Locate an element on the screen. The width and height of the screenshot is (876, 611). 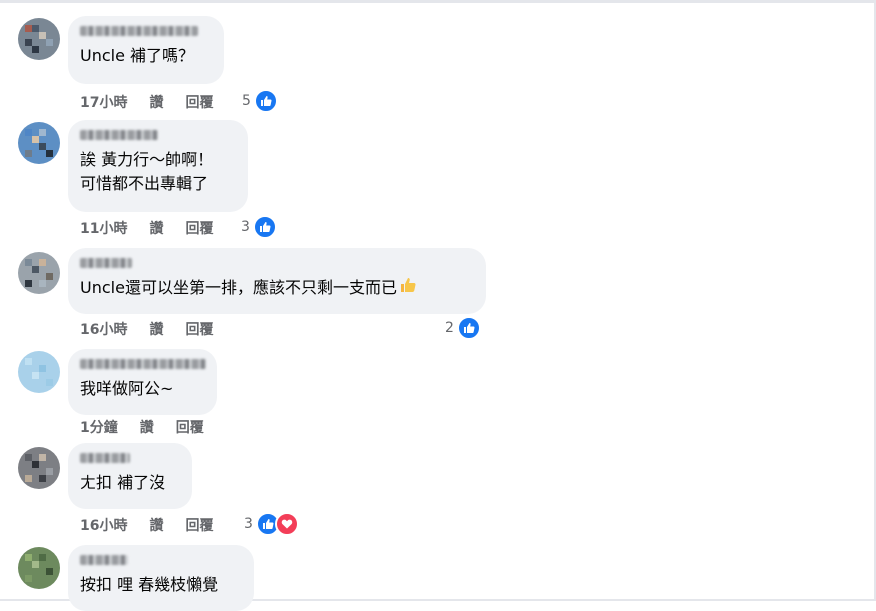
comment-text-content: Uncle還可以坐第一排，應該不只剩一支而已 is located at coordinates (238, 287).